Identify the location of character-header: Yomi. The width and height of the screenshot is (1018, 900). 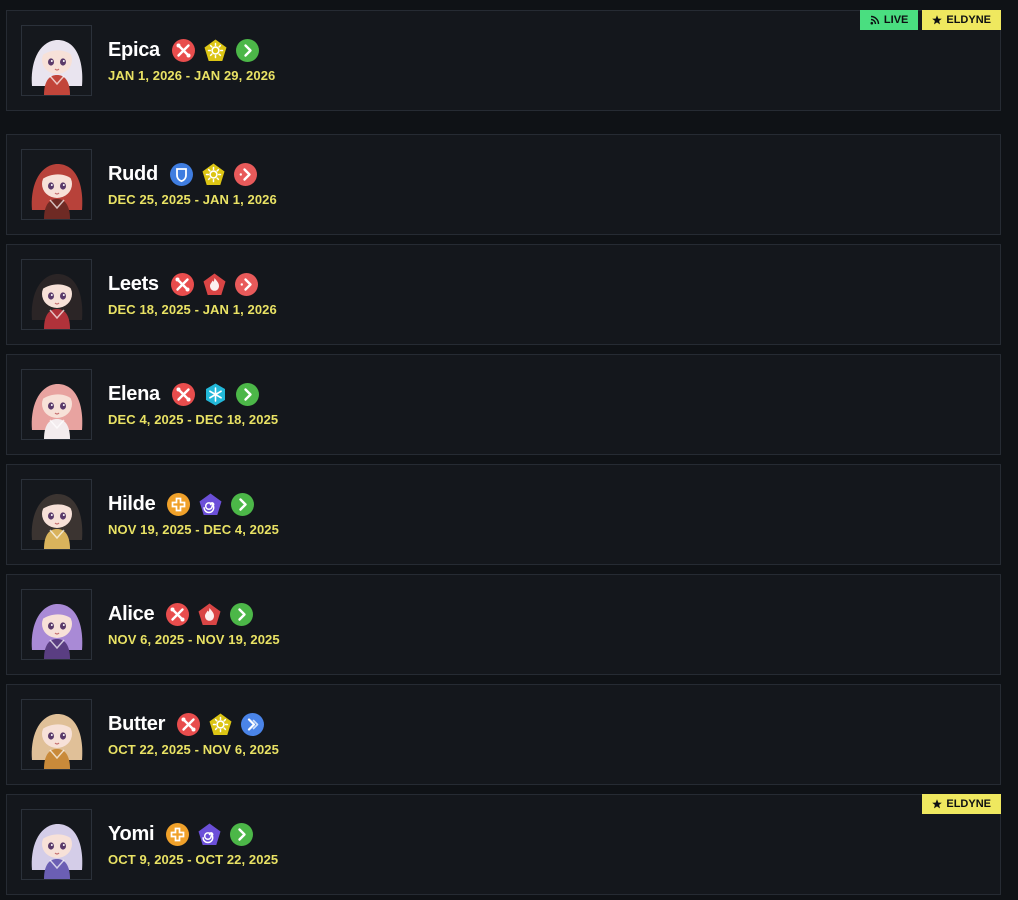
(184, 834).